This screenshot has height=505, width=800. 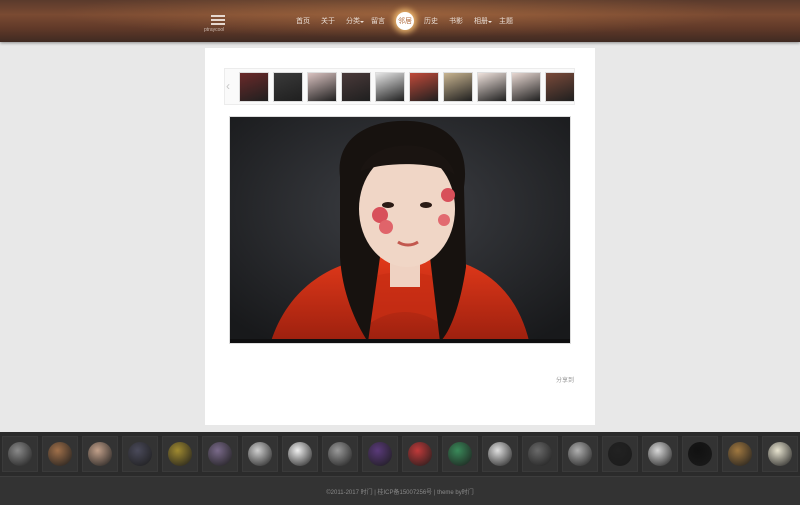 I want to click on prev-arrow-icon: ‹, so click(x=228, y=86).